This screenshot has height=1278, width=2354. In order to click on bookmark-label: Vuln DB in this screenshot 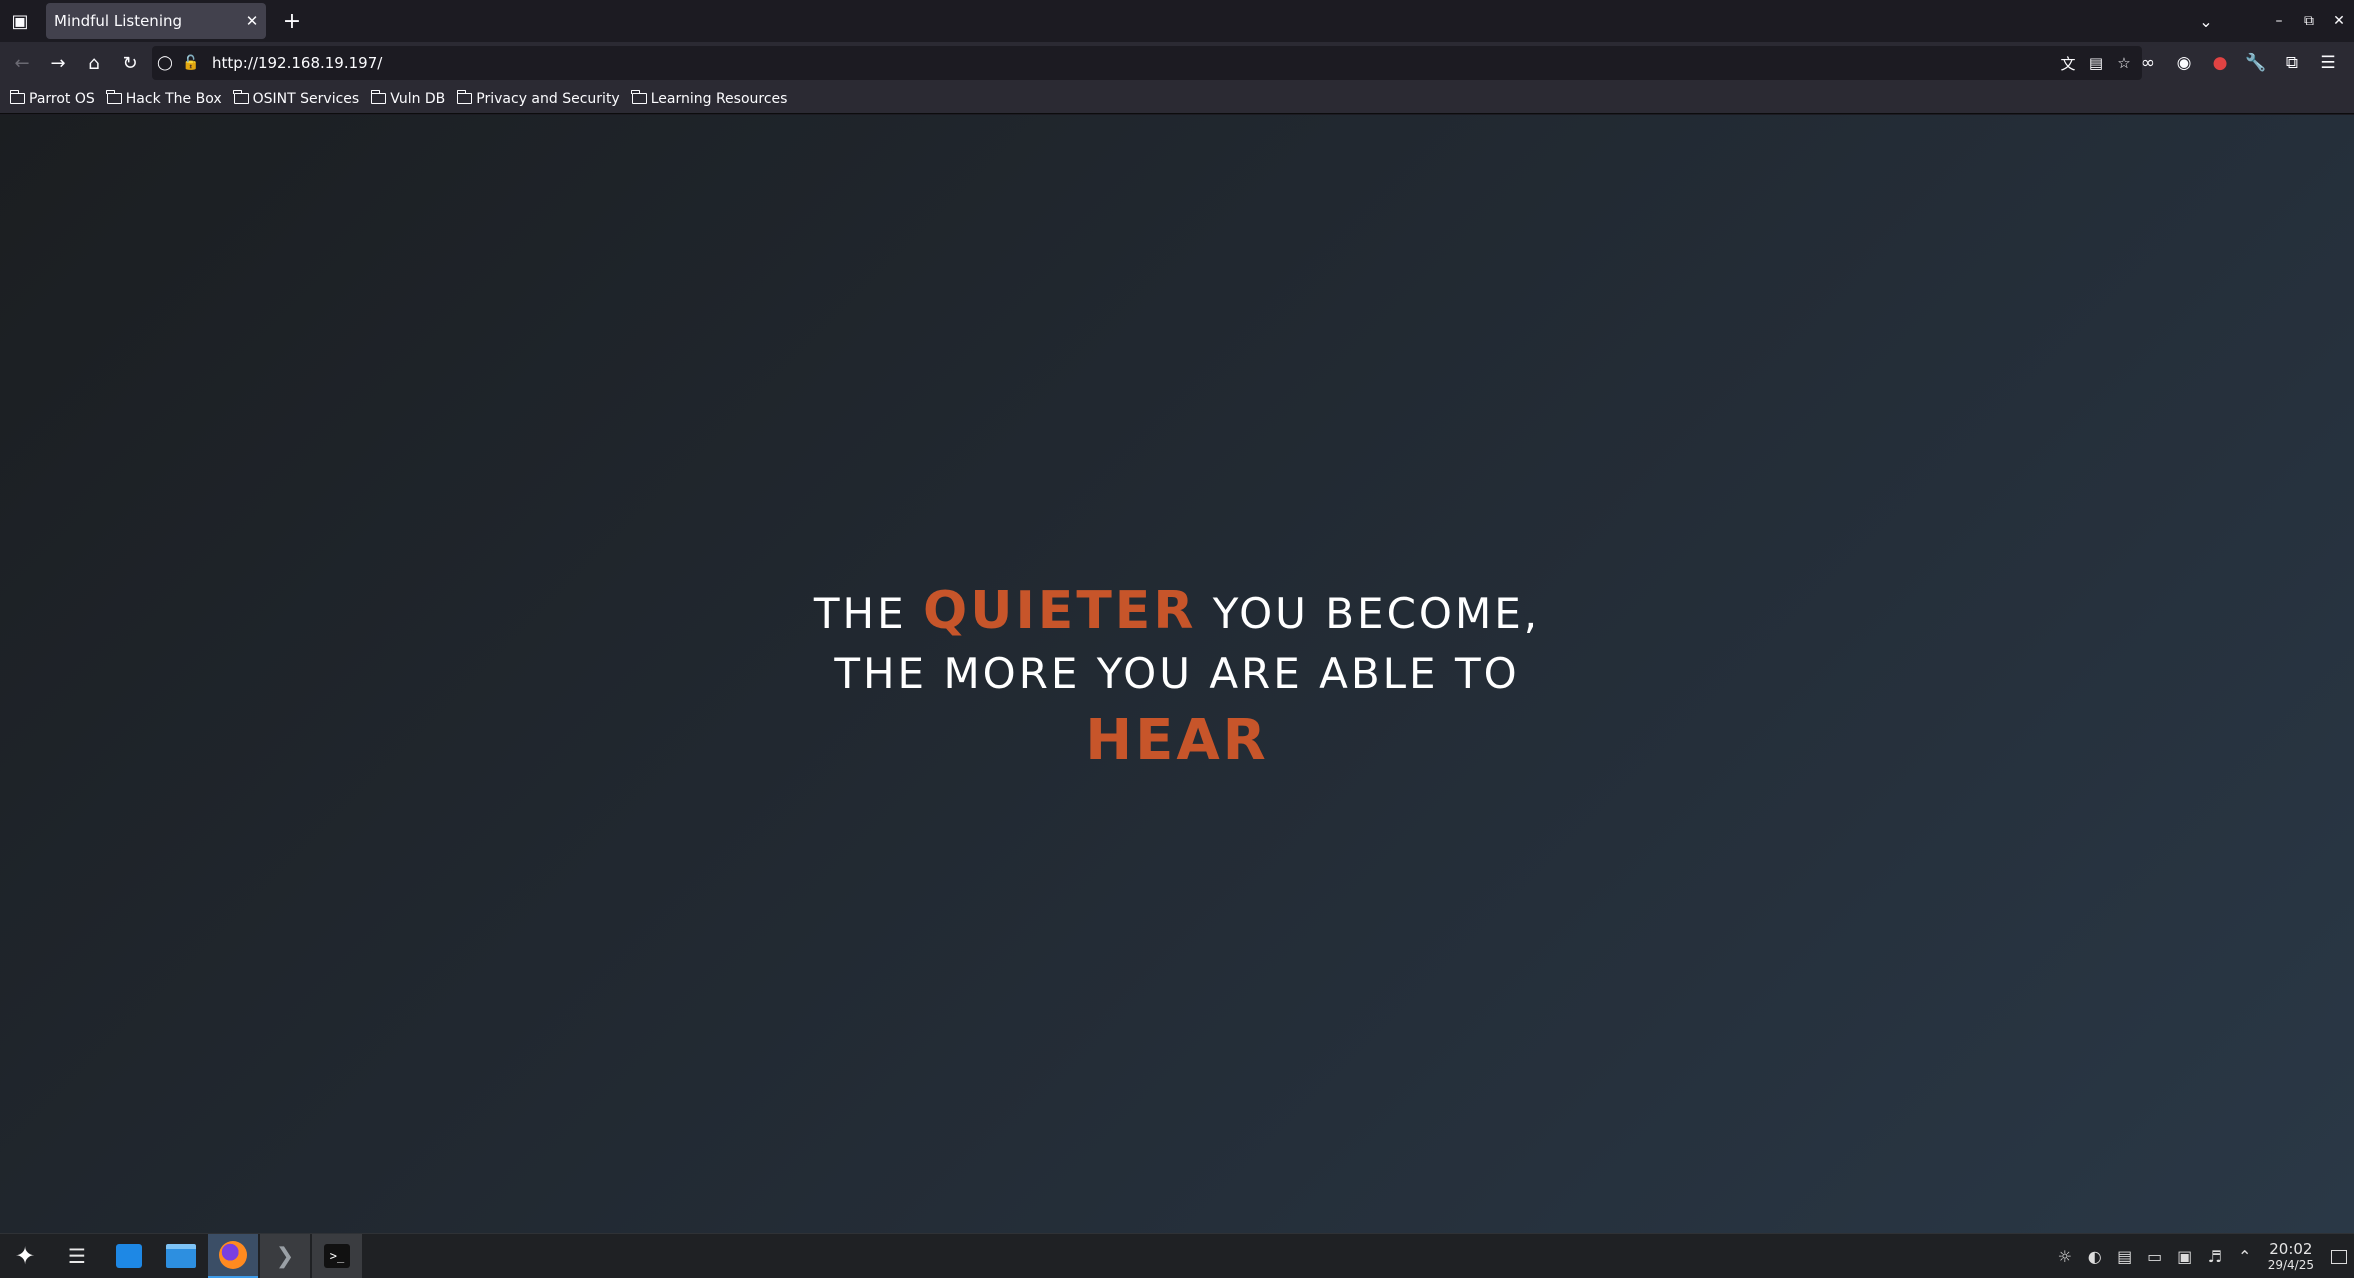, I will do `click(418, 98)`.